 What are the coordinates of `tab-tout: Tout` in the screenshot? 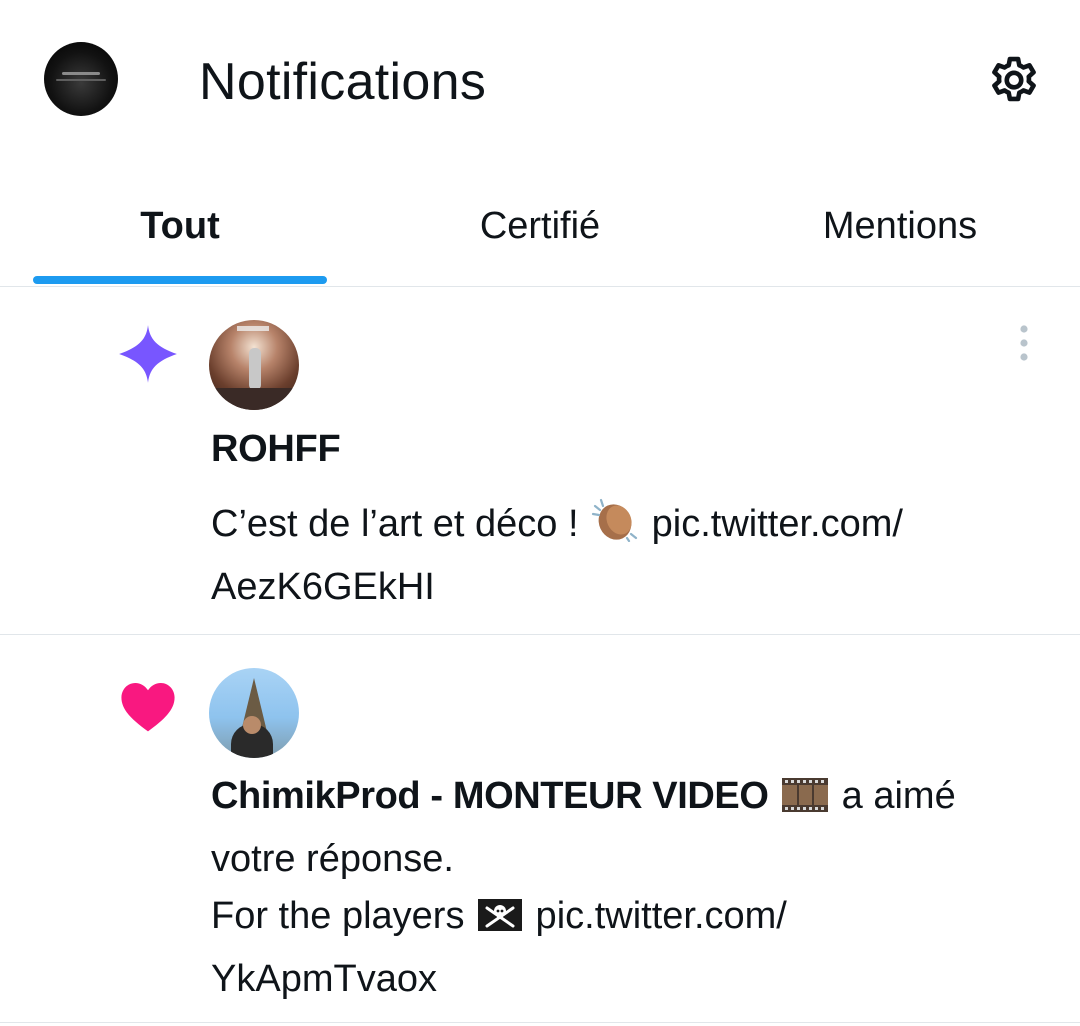 It's located at (180, 225).